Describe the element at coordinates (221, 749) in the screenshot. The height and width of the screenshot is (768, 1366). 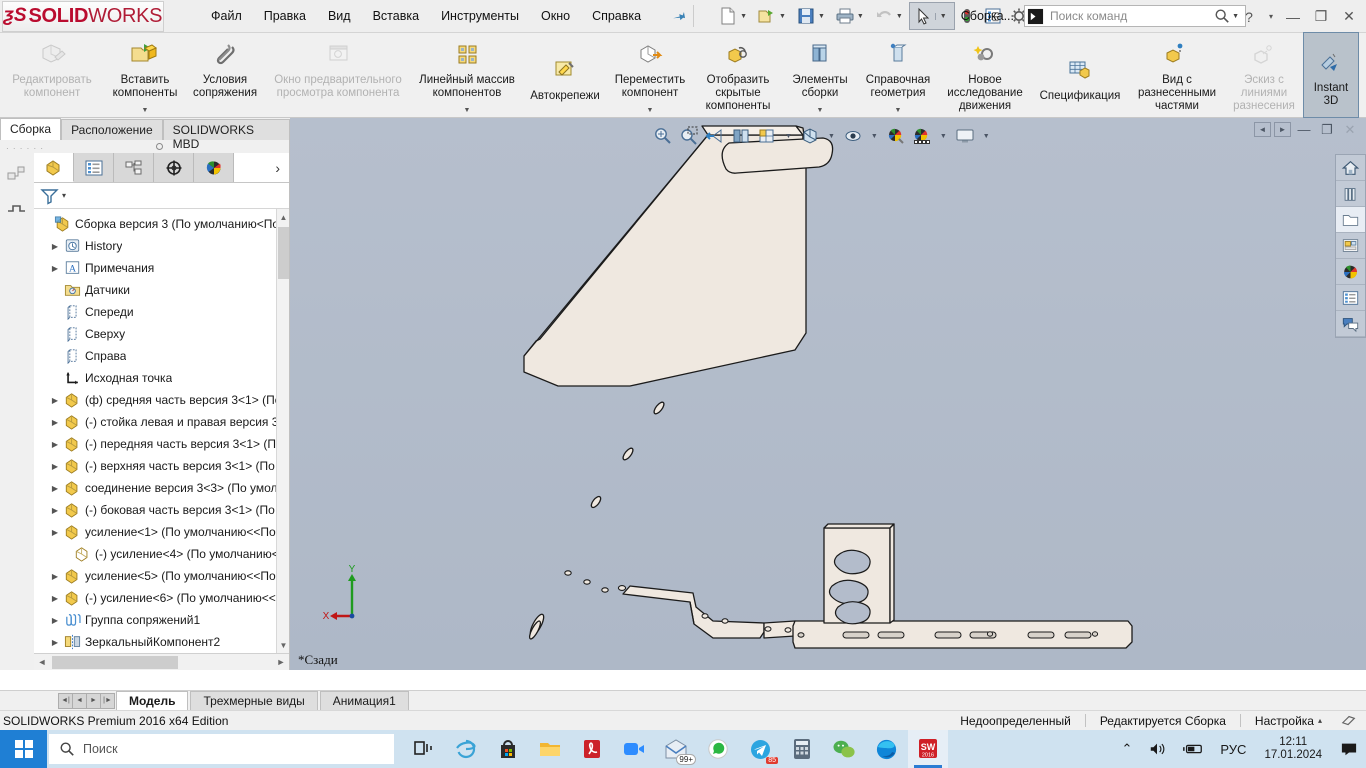
I see `taskbar-search-box: Поиск` at that location.